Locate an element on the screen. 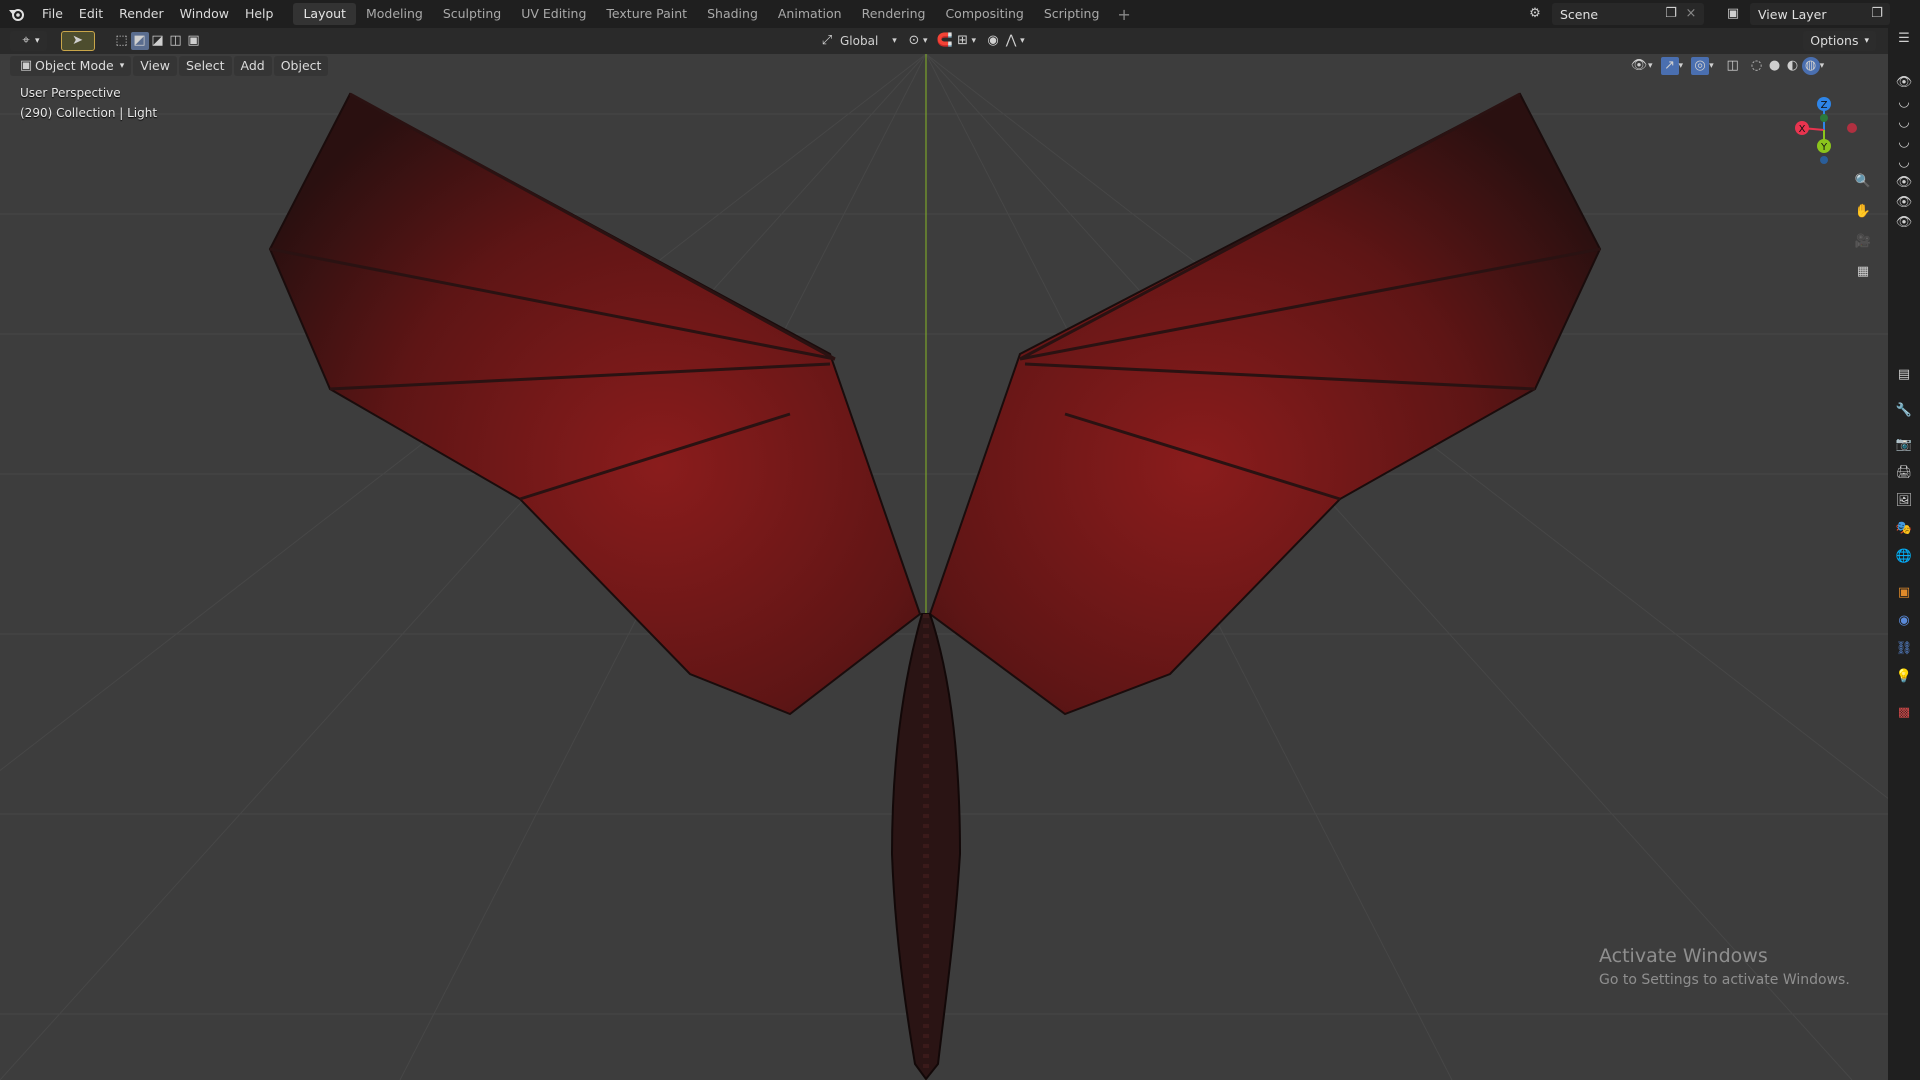  scene-properties-icon: 🎭 is located at coordinates (1904, 529).